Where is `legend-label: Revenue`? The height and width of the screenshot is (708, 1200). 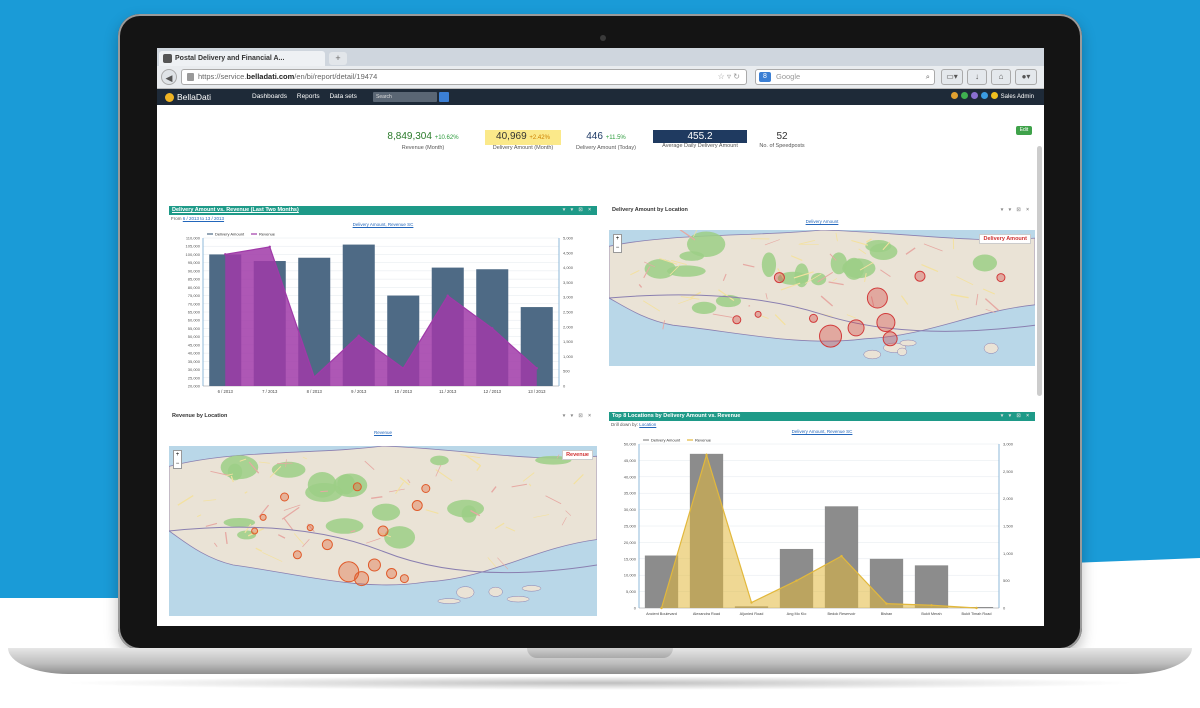 legend-label: Revenue is located at coordinates (703, 440).